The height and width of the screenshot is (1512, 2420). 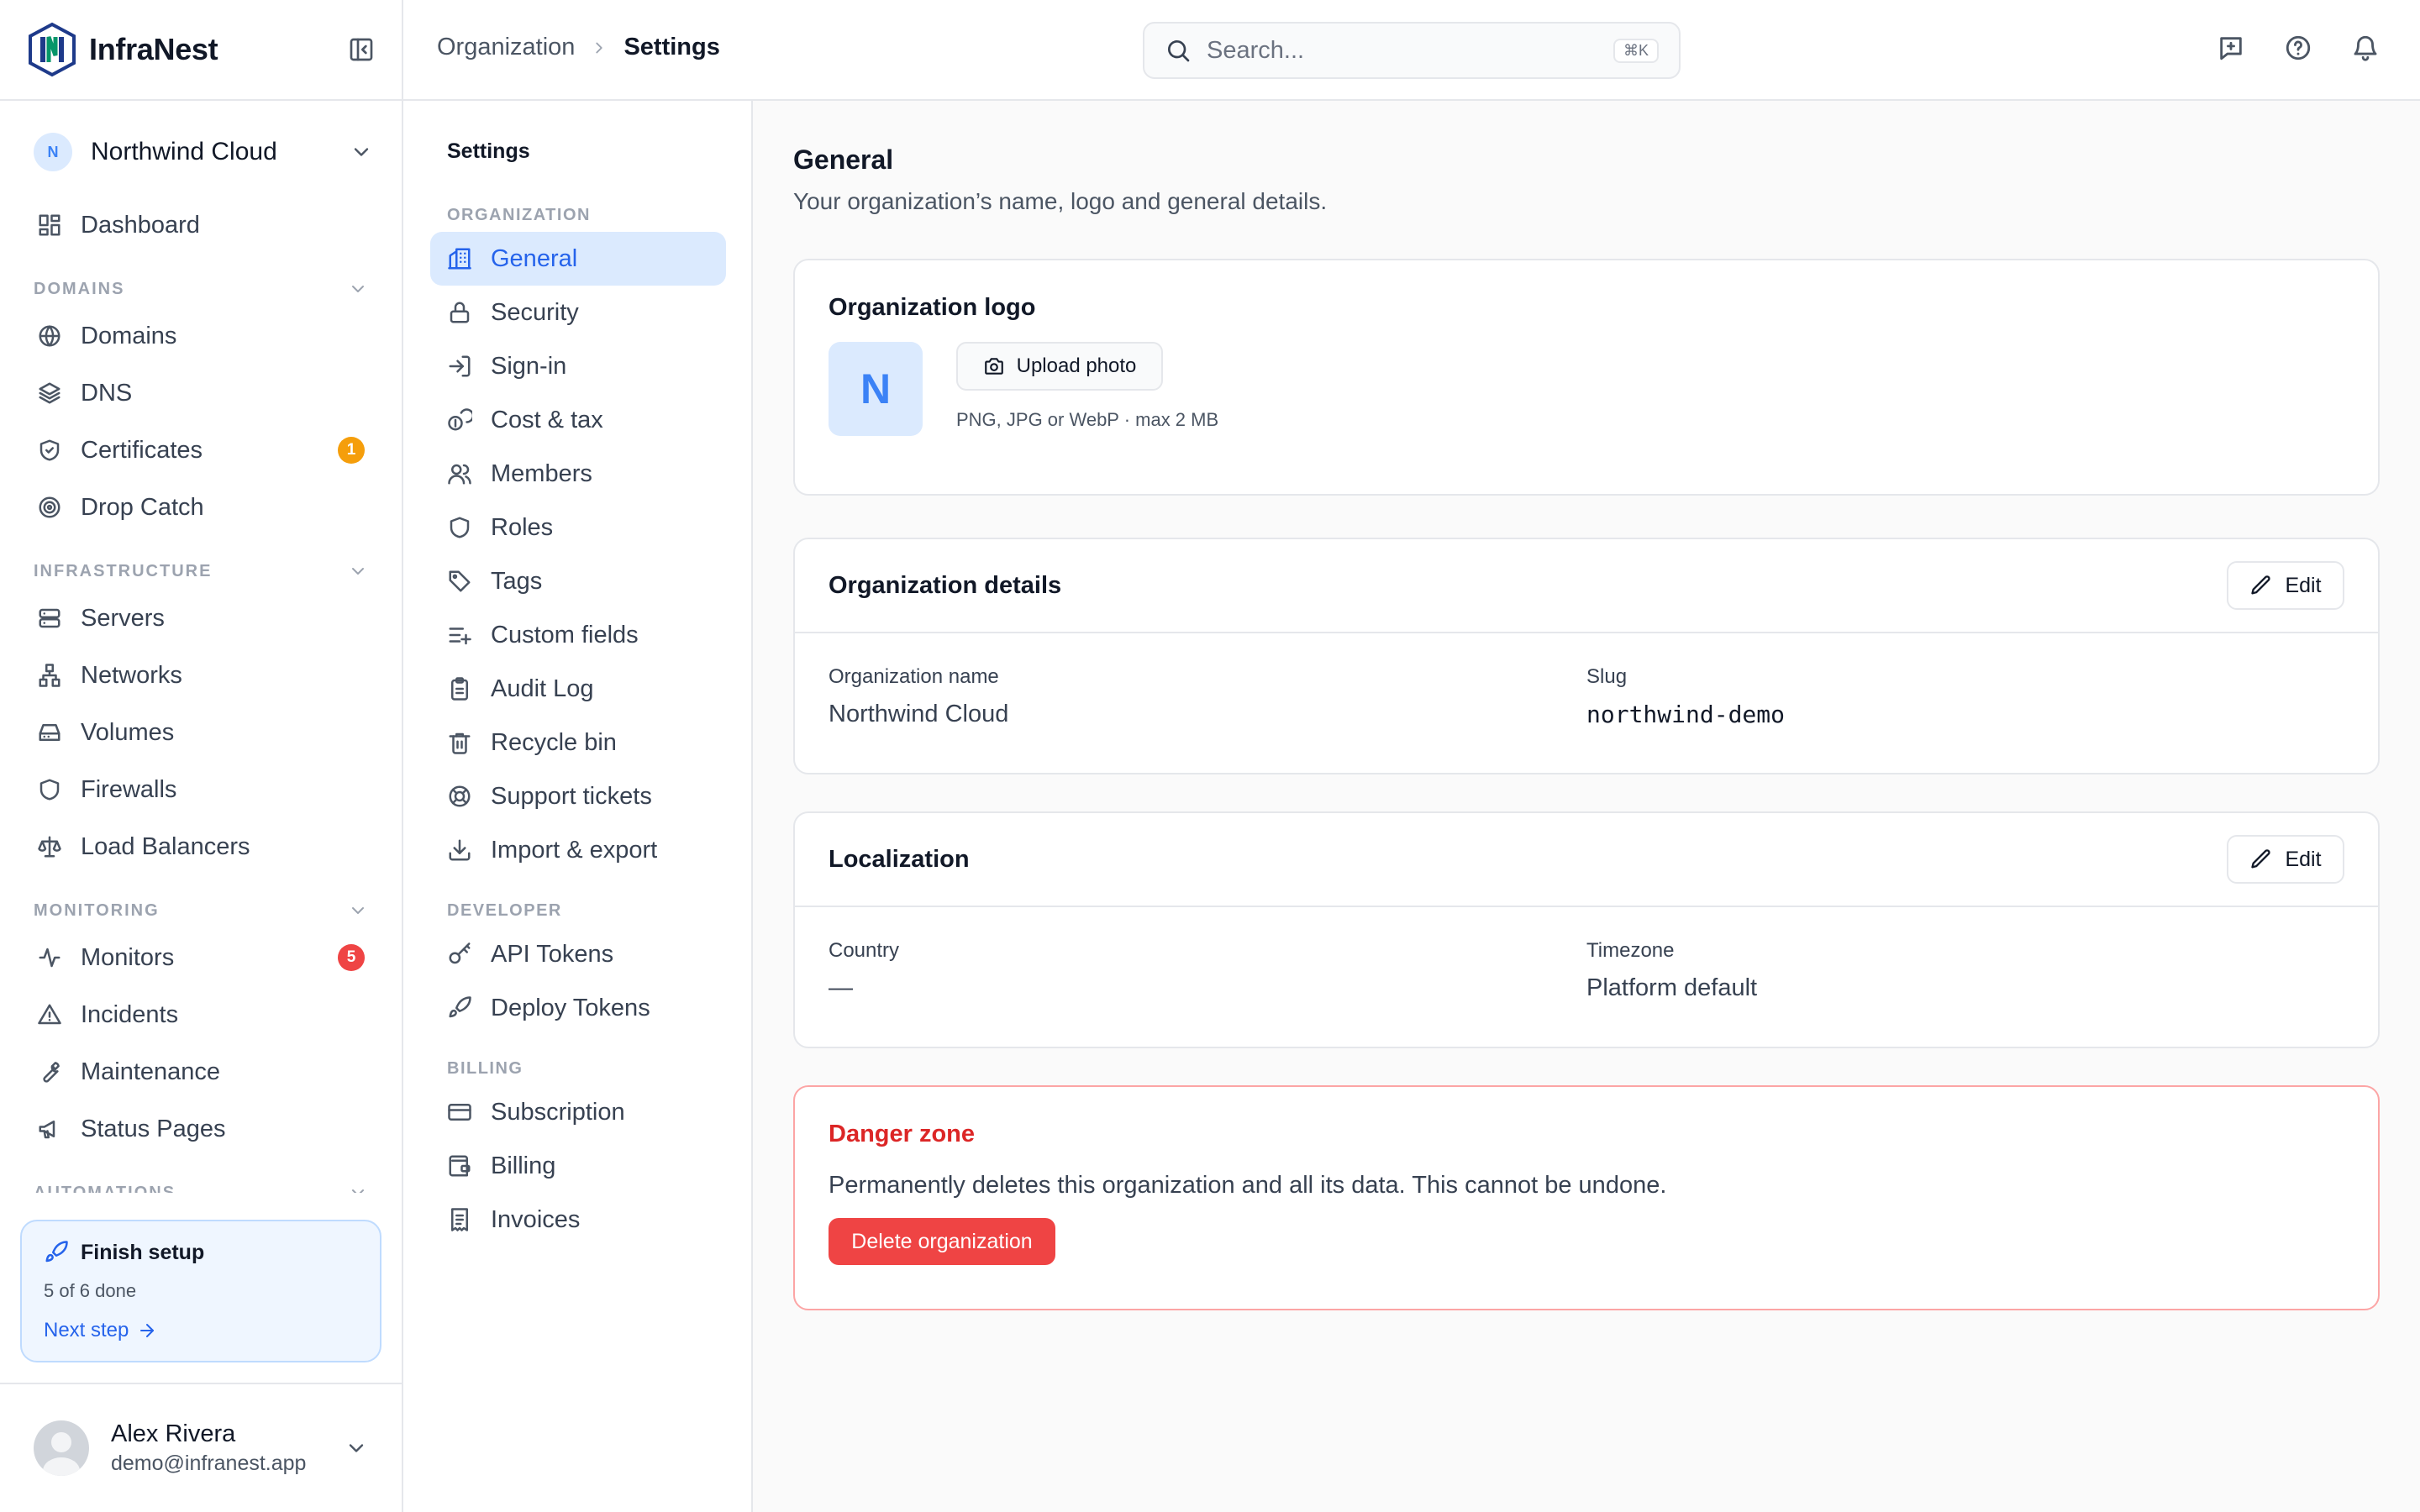 What do you see at coordinates (578, 1008) in the screenshot?
I see `settings-item-deploy-tokens: Deploy Tokens` at bounding box center [578, 1008].